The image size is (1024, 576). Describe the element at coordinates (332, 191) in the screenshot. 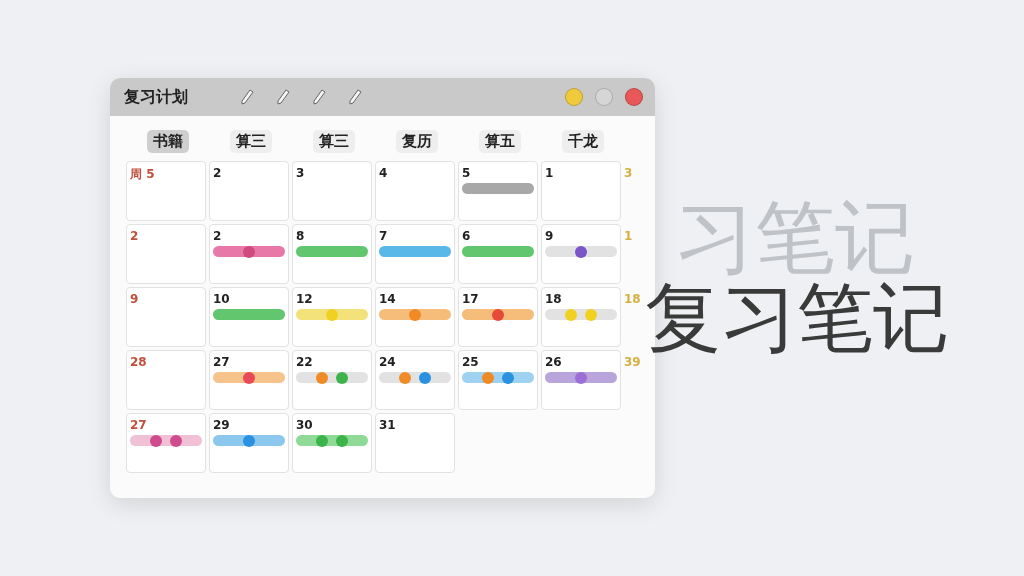

I see `day-cell: 3` at that location.